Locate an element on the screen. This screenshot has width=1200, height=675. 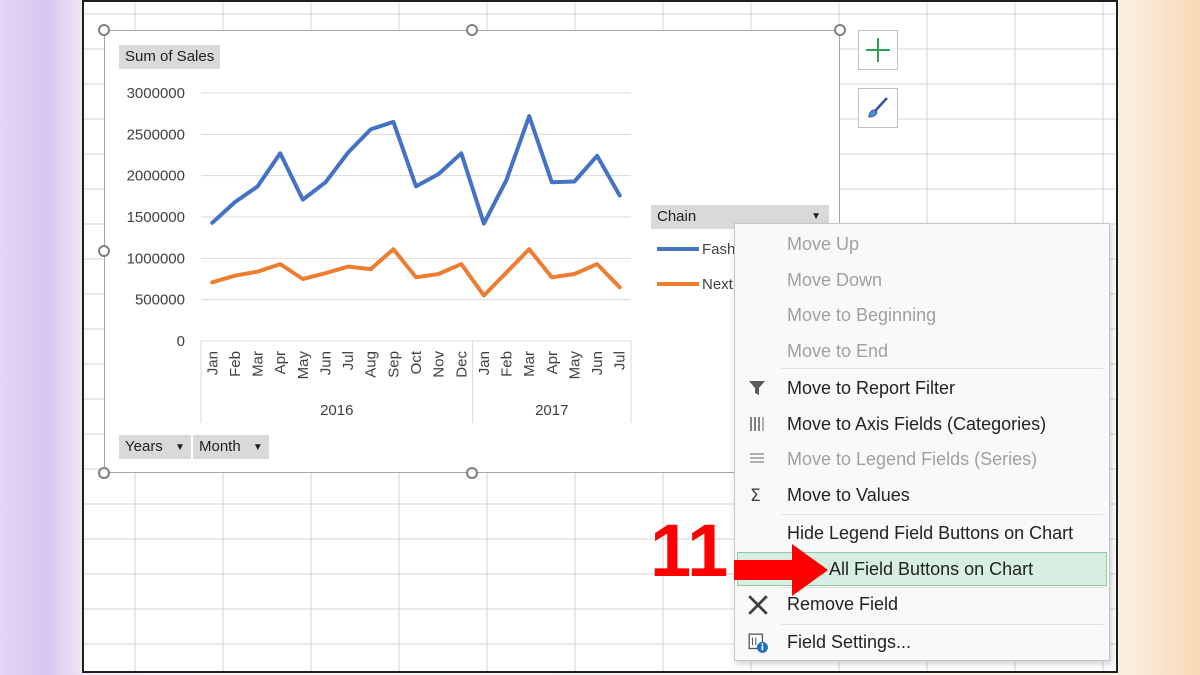
menu-item-label: Move to Beginning is located at coordinates (862, 315).